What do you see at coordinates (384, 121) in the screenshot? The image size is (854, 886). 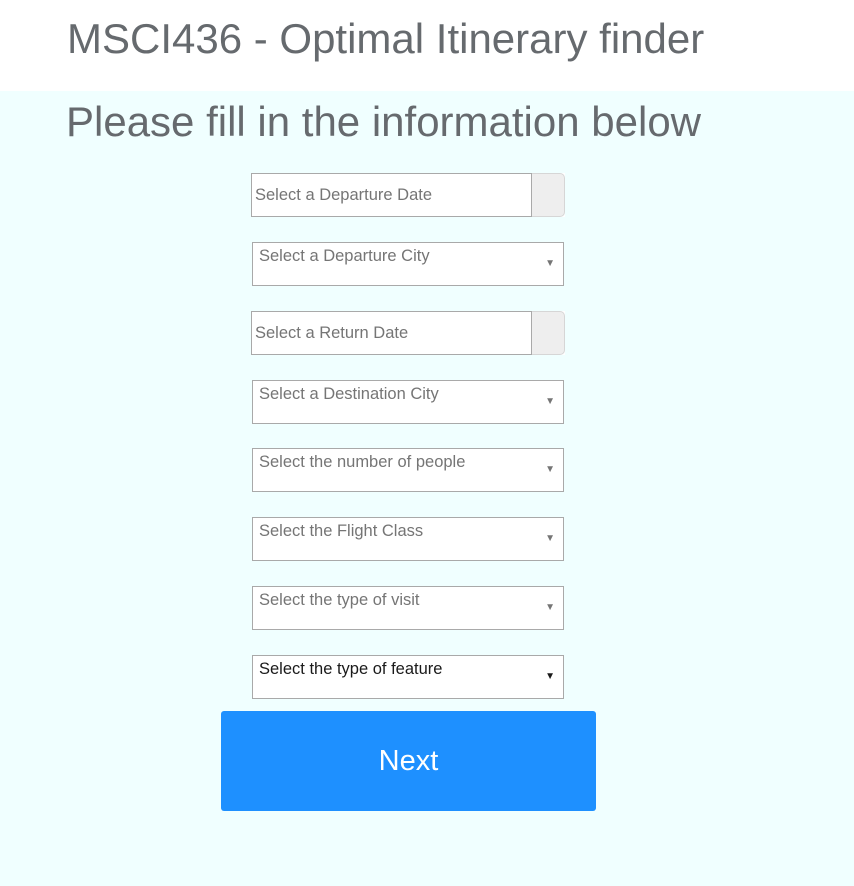 I see `form-instructions: Please fill in the information below` at bounding box center [384, 121].